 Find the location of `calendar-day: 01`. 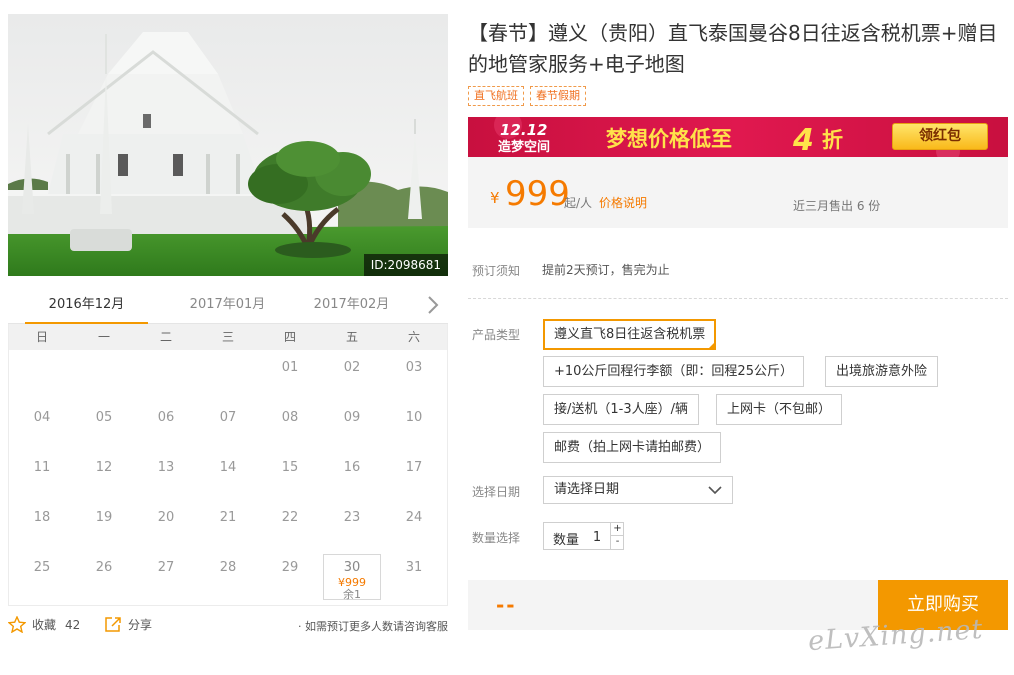

calendar-day: 01 is located at coordinates (290, 367).